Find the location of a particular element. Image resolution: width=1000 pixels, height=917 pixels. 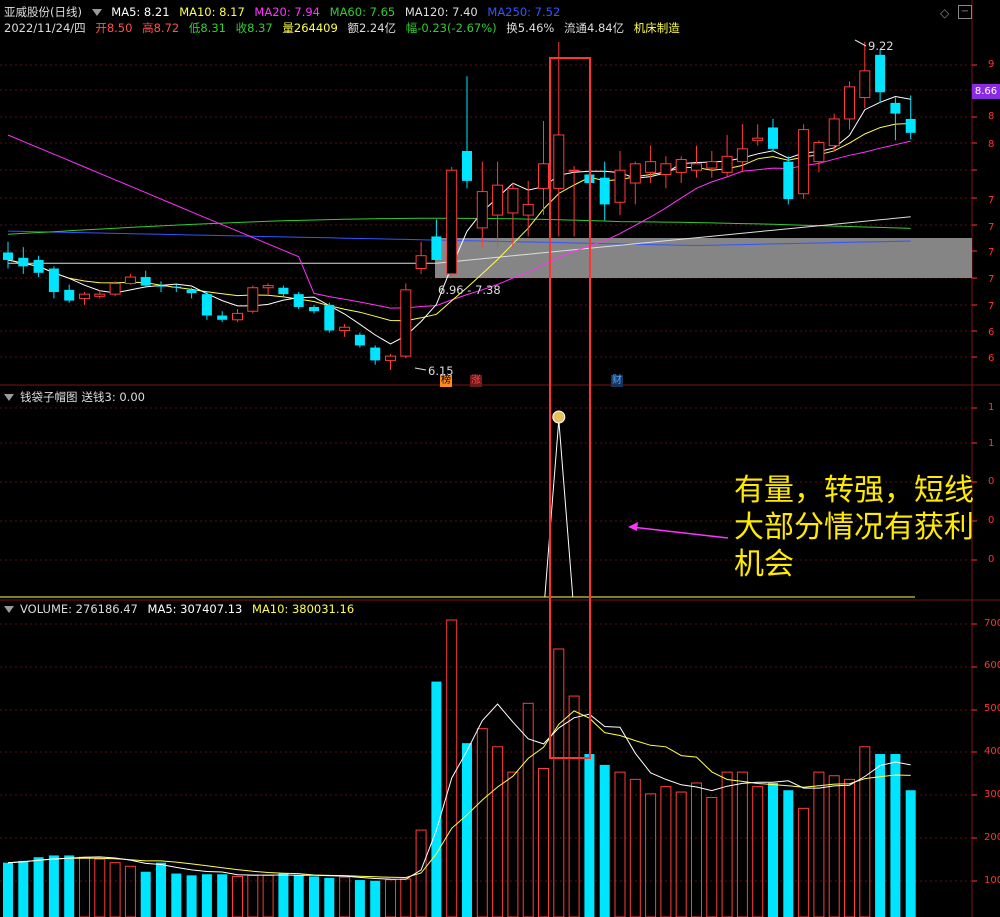

indicator-axis-tick: 0 is located at coordinates (991, 559).